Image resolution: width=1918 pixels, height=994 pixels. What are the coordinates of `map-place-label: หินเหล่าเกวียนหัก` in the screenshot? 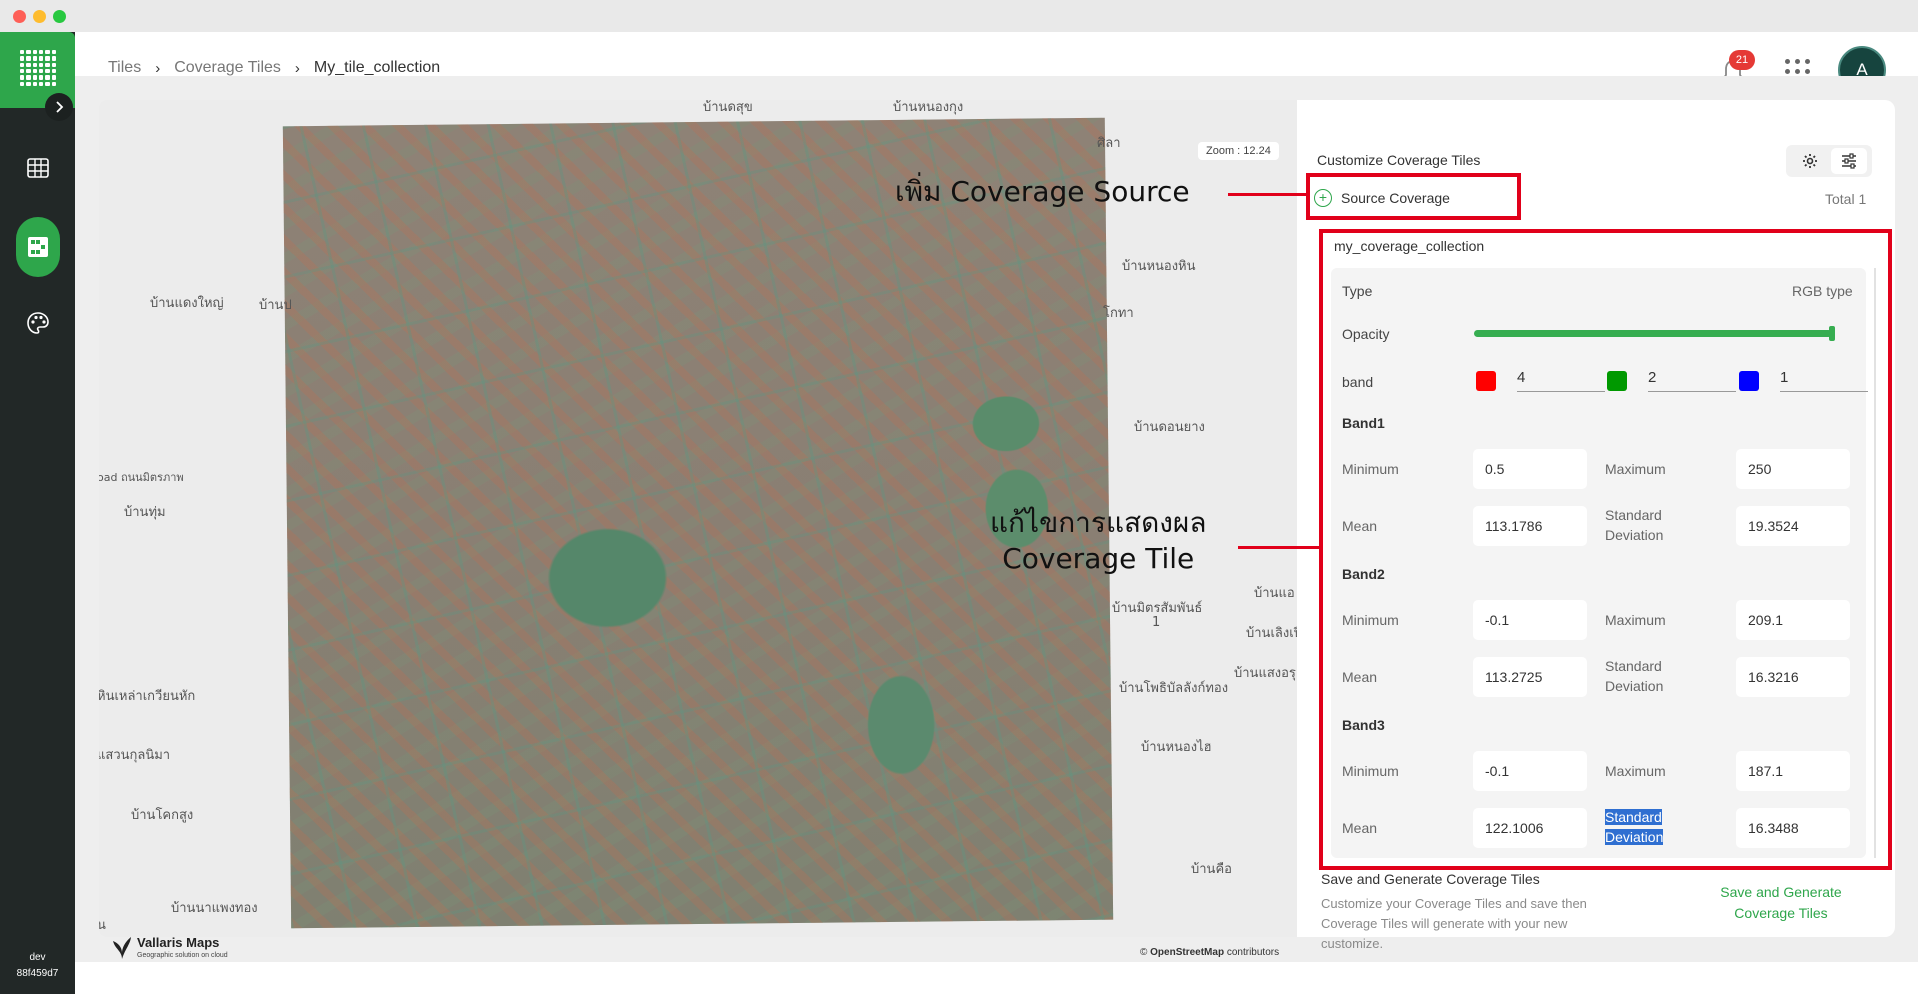 It's located at (147, 696).